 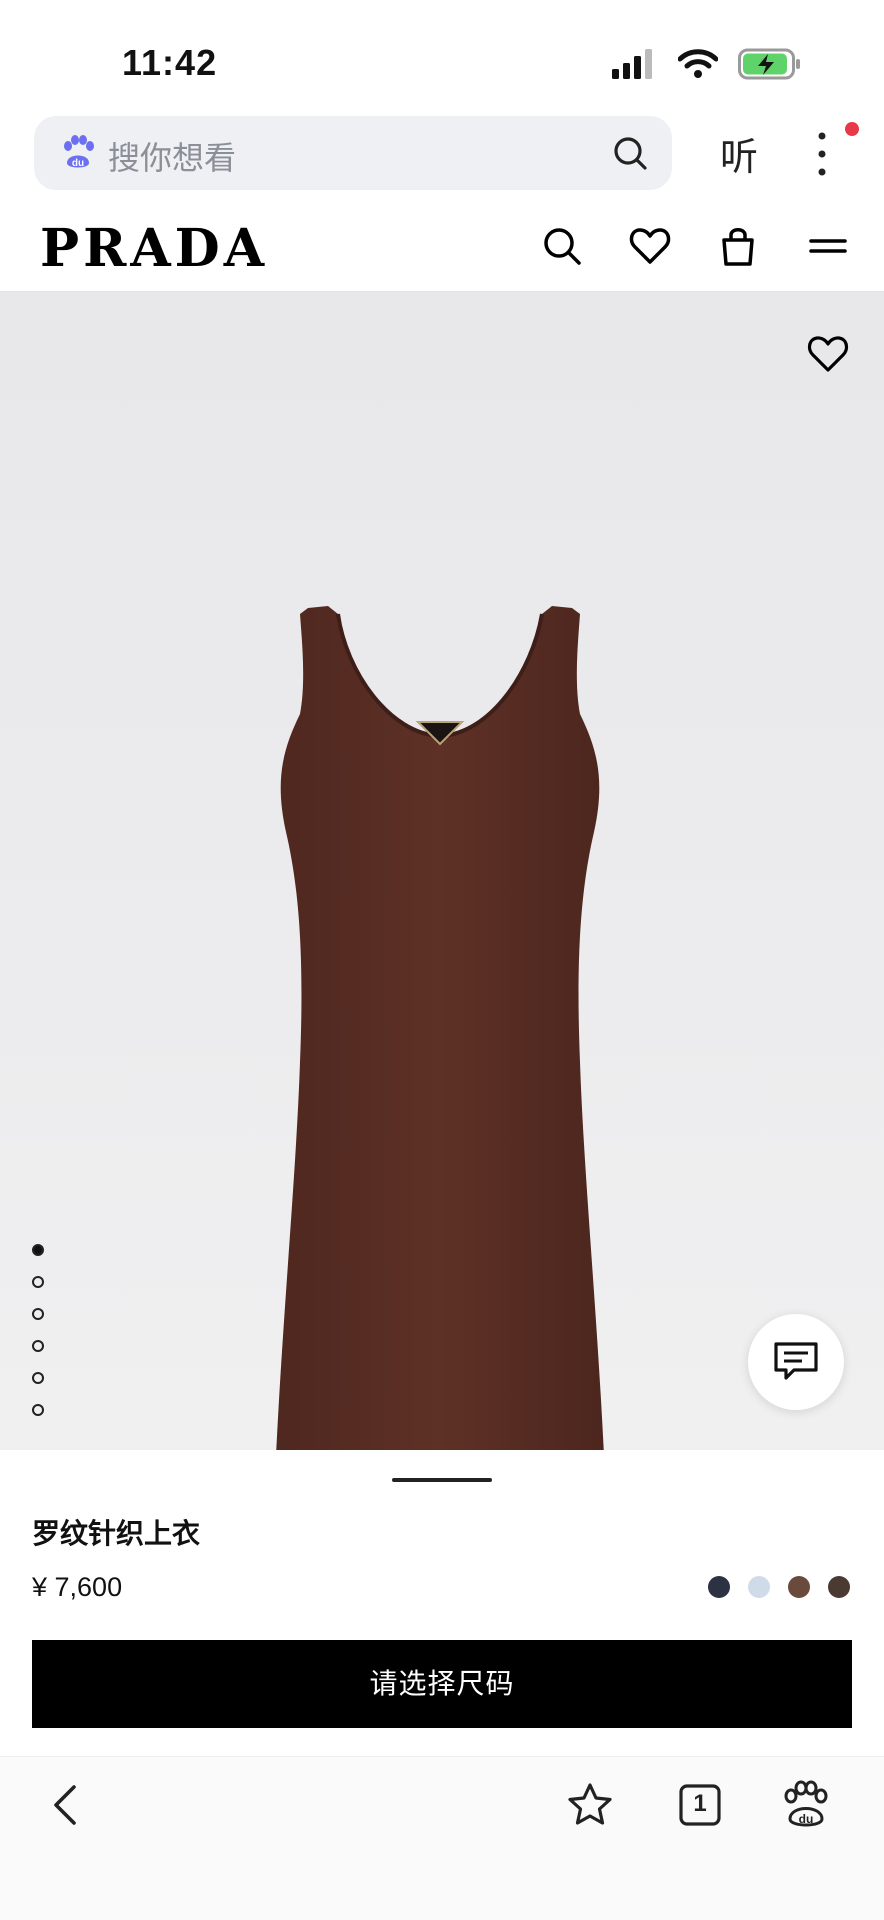 What do you see at coordinates (590, 1805) in the screenshot?
I see `favorite-star-icon` at bounding box center [590, 1805].